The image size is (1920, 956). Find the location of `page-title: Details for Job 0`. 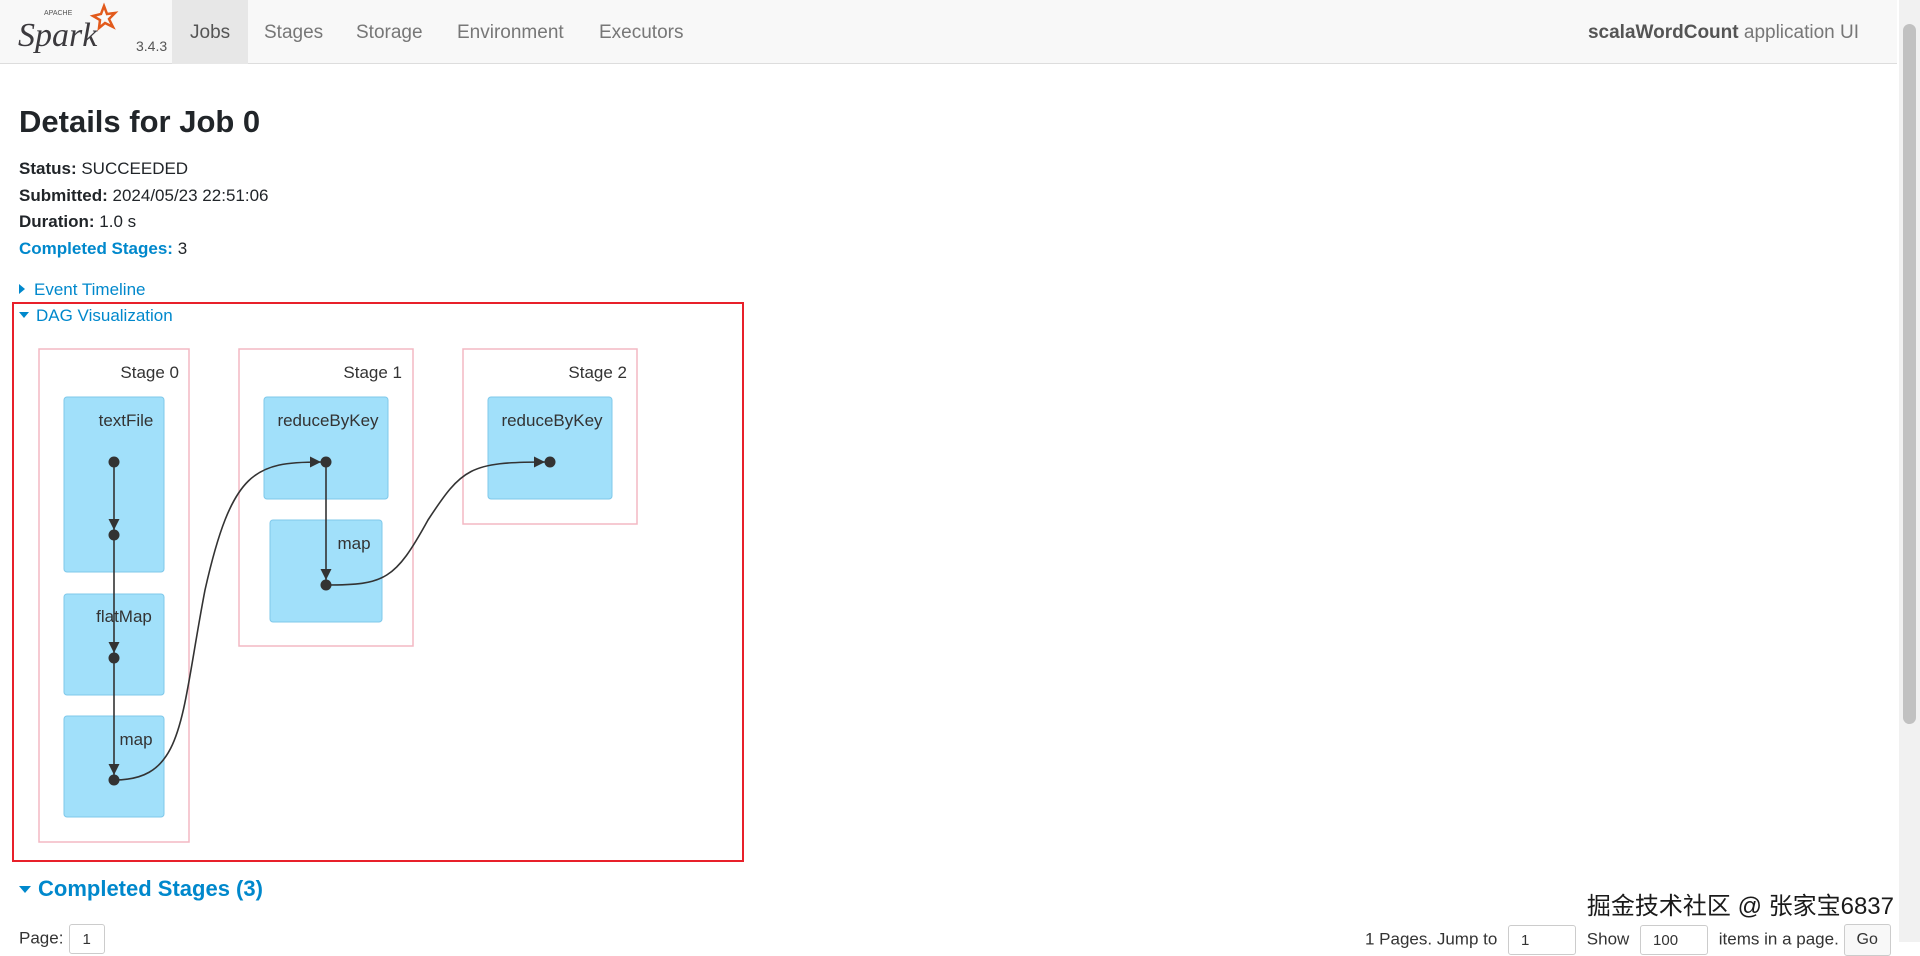

page-title: Details for Job 0 is located at coordinates (140, 121).